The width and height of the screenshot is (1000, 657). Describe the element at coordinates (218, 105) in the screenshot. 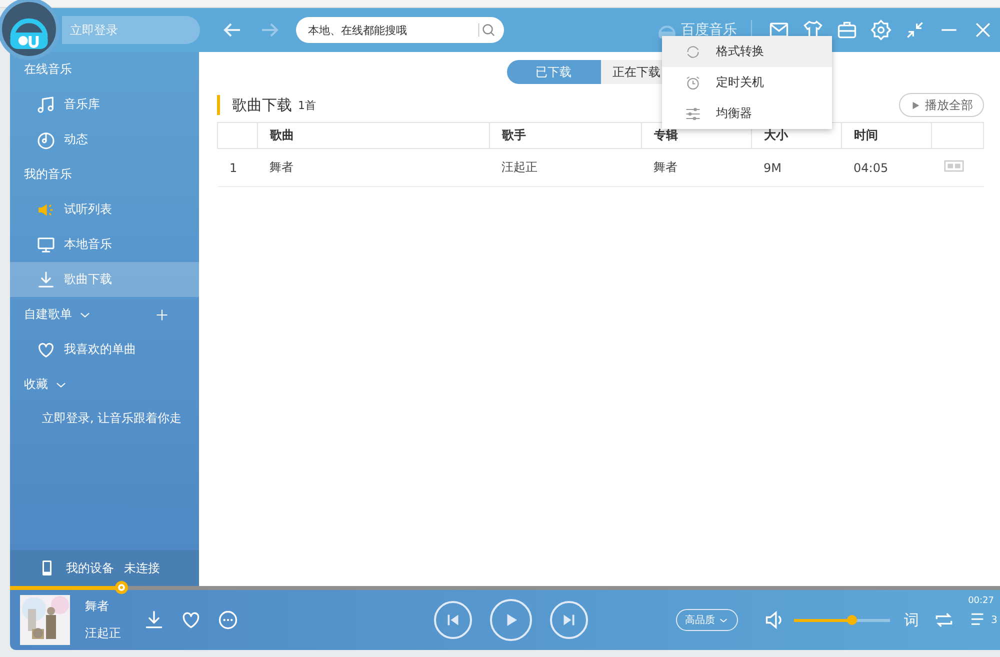

I see `accent-bar` at that location.